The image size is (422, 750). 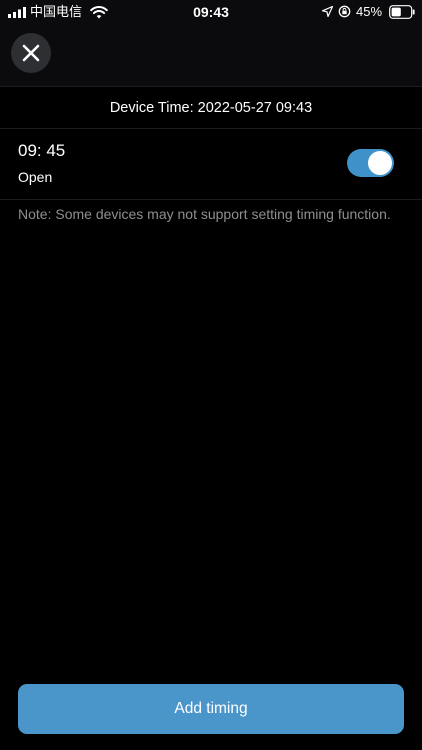 I want to click on timer-time: 09: 45, so click(x=42, y=150).